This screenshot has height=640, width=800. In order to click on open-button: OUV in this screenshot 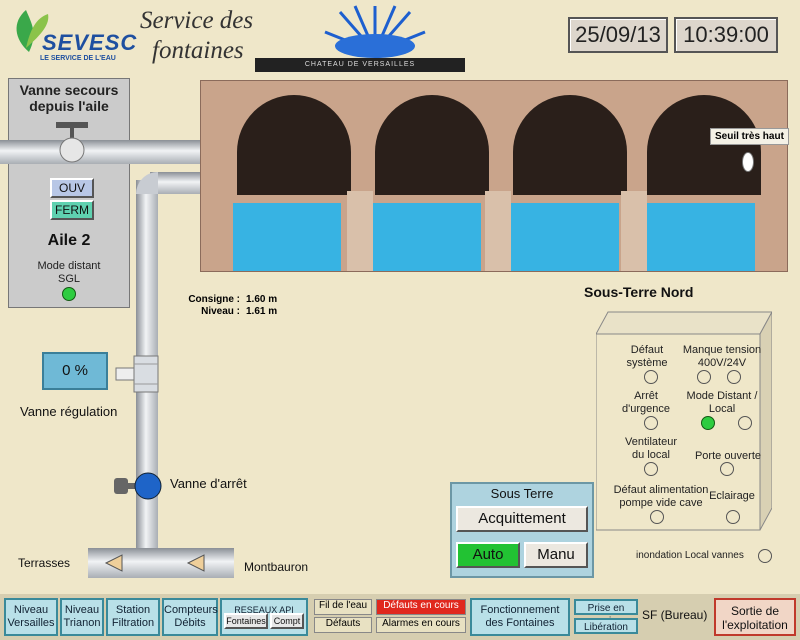, I will do `click(72, 188)`.